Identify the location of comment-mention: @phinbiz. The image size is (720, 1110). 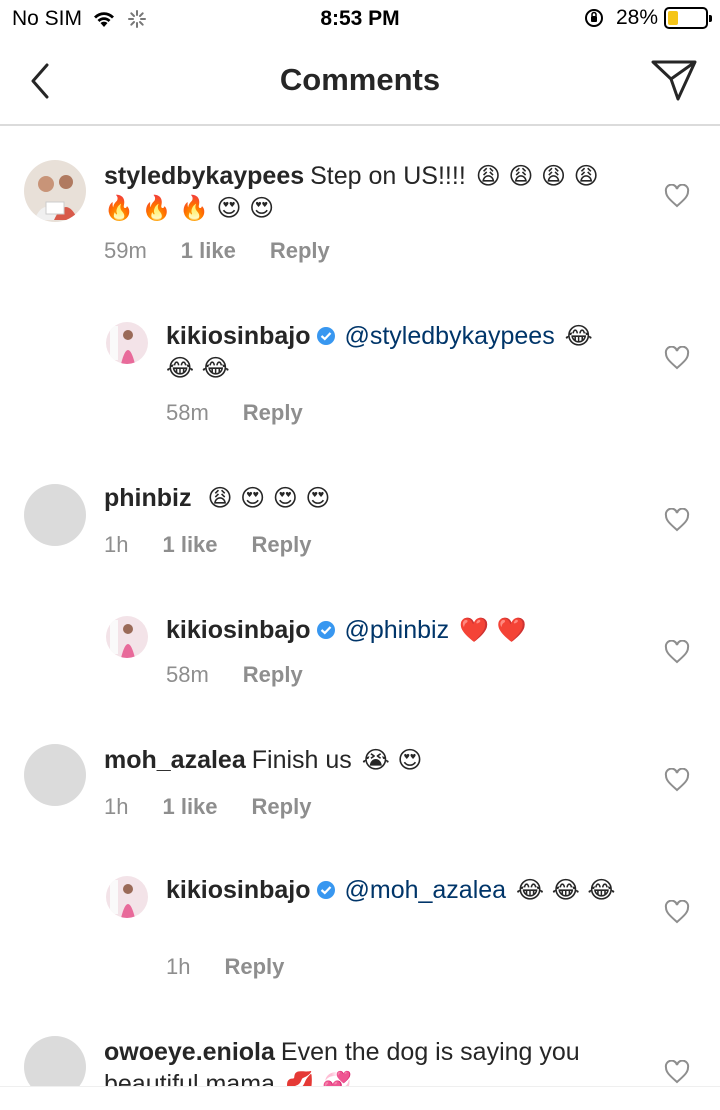
(396, 630).